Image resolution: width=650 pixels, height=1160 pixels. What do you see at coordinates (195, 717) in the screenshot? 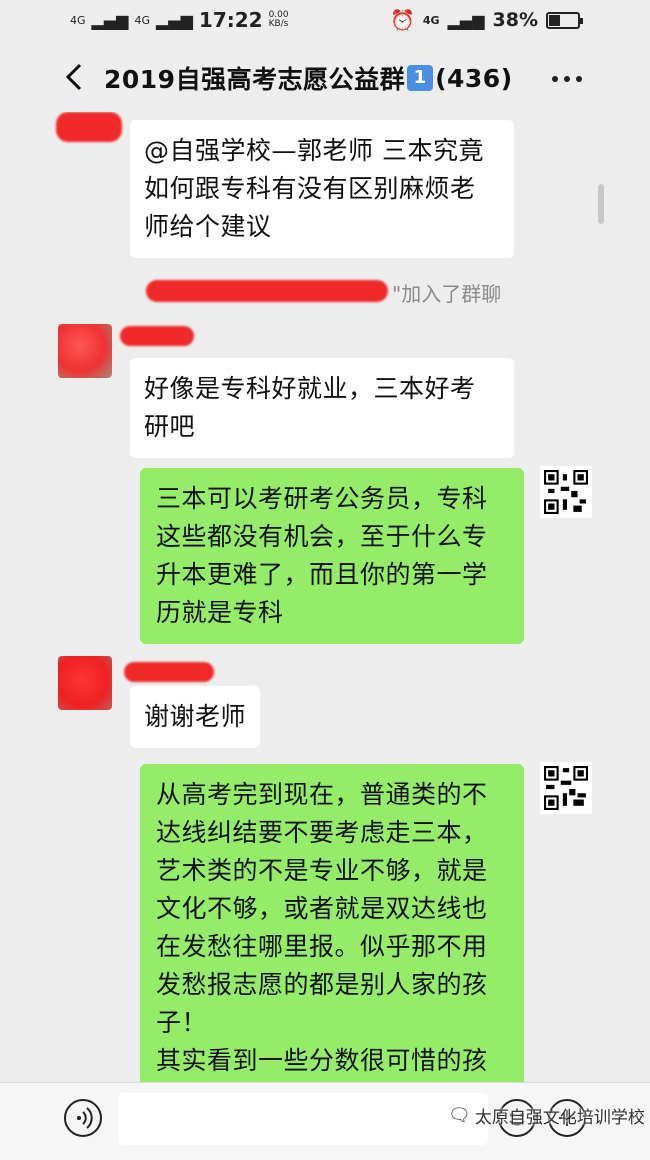
I see `message-bubble-4: 谢谢老师` at bounding box center [195, 717].